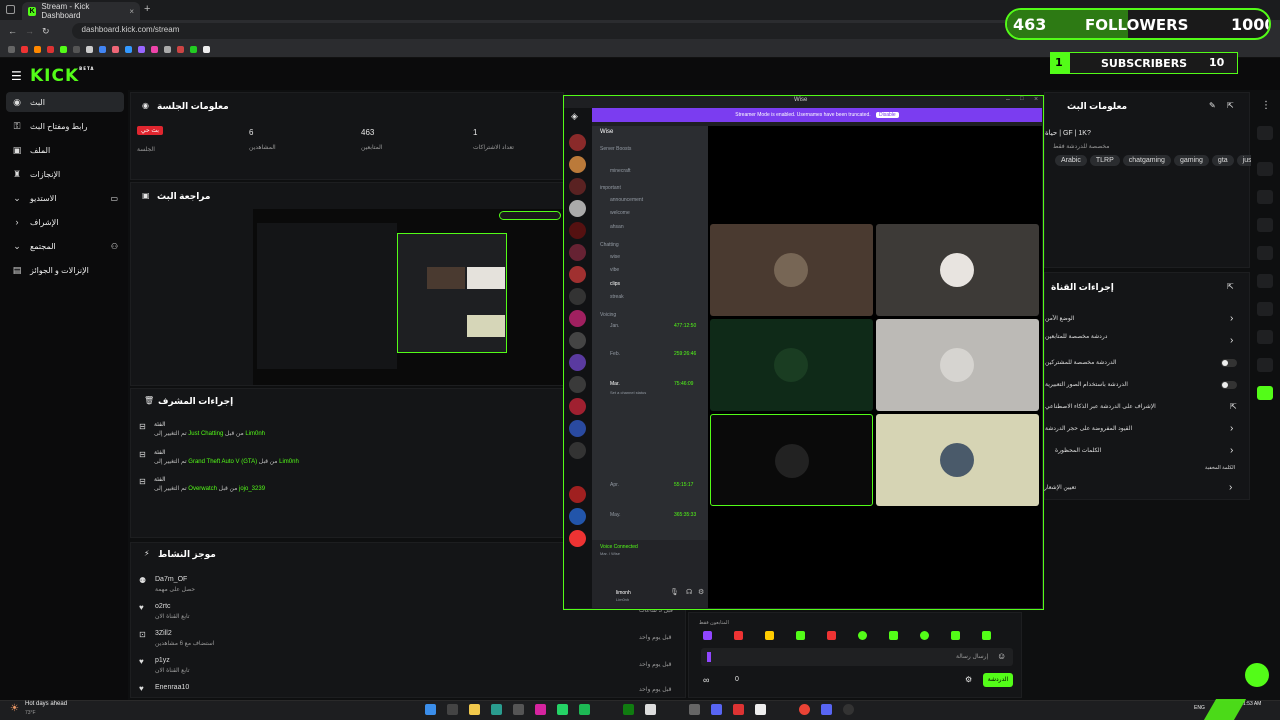  I want to click on start-menu-icon, so click(430, 709).